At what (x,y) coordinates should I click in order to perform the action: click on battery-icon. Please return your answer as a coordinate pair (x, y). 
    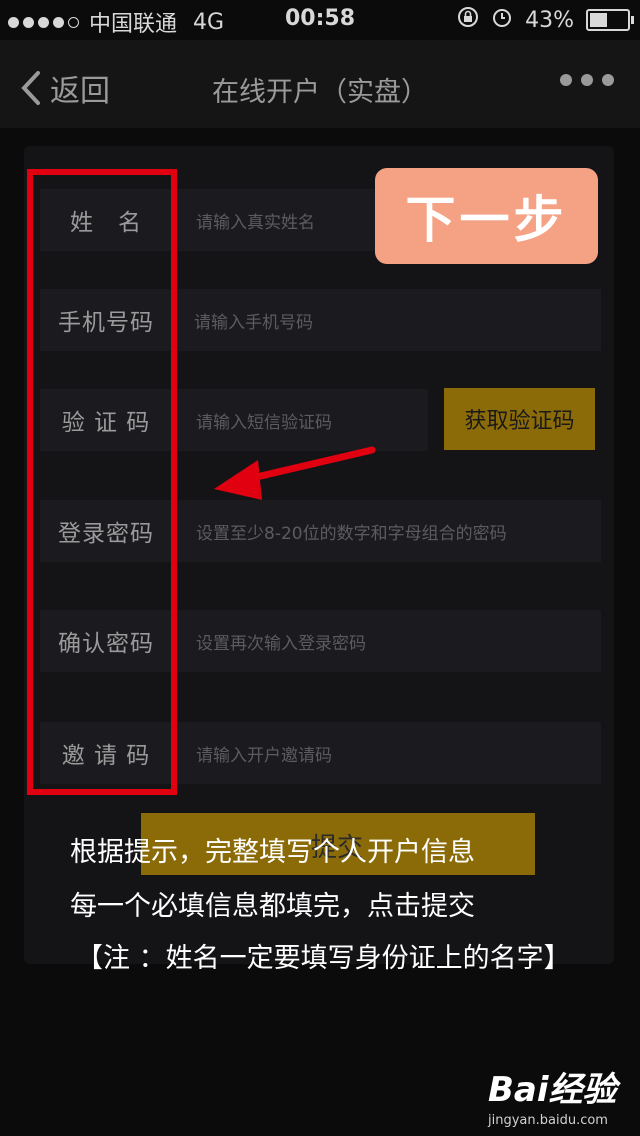
    Looking at the image, I should click on (610, 20).